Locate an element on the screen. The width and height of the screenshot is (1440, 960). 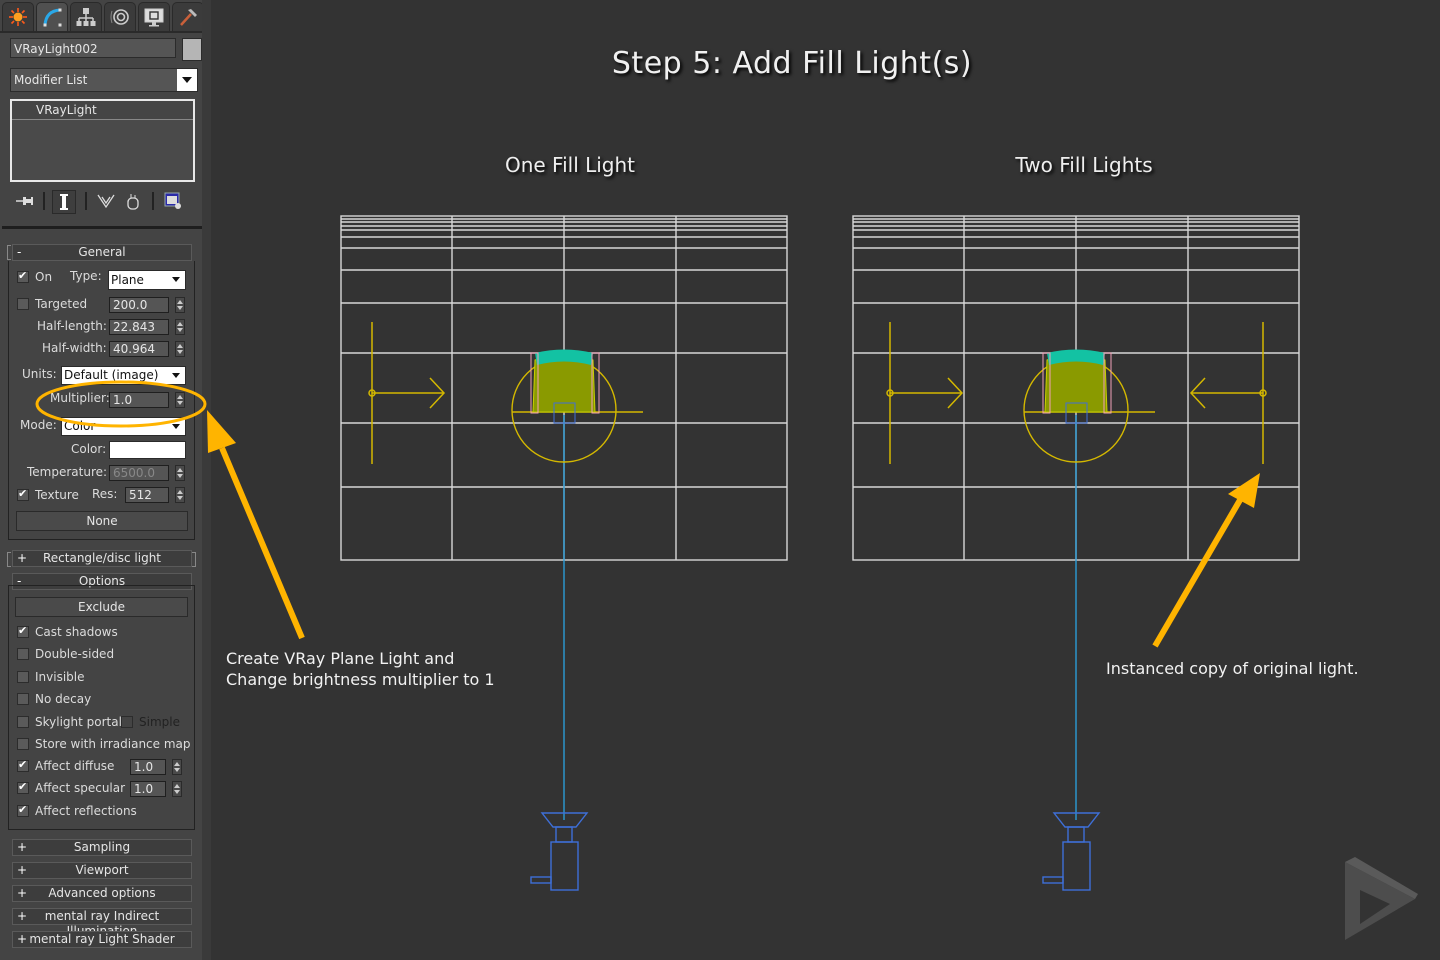
exclude-button: Exclude is located at coordinates (101, 607).